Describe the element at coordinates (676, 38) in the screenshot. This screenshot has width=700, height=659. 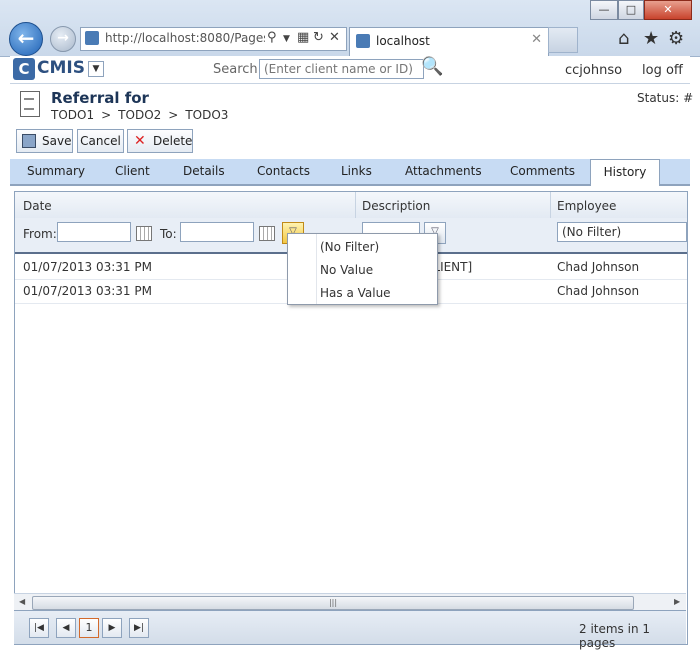
I see `settings-gear-icon: ⚙` at that location.